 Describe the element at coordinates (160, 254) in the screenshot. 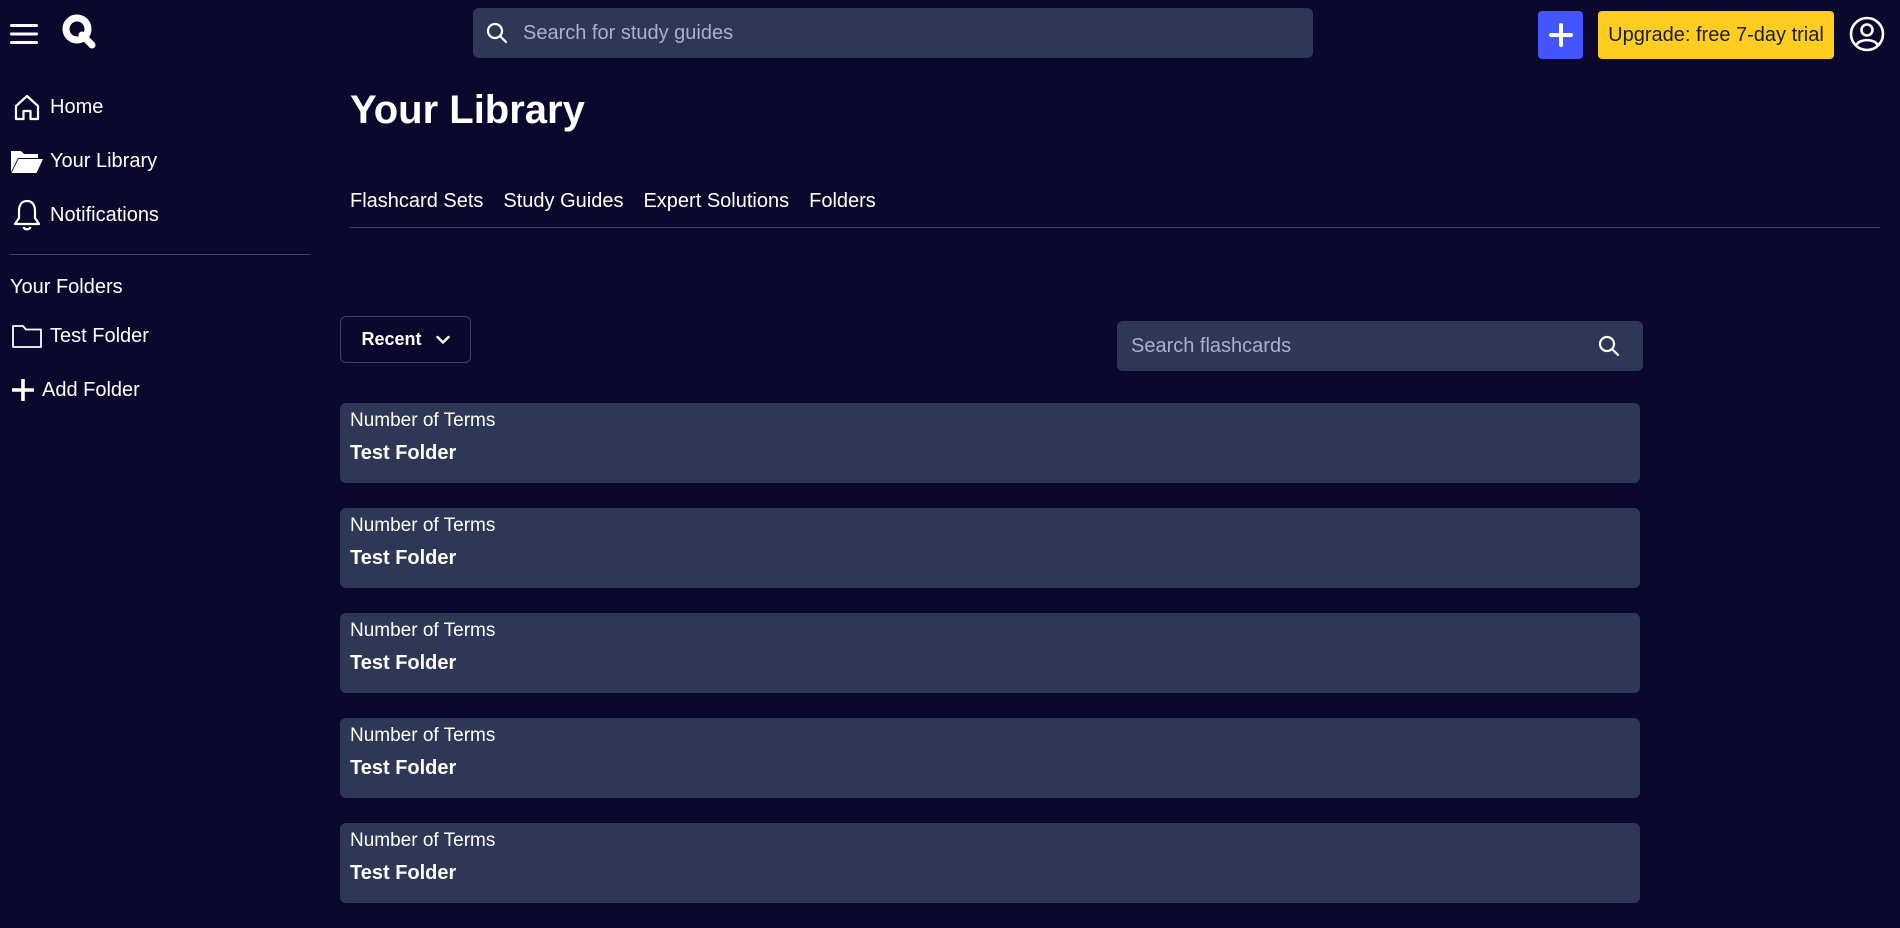

I see `sidebar-divider` at that location.